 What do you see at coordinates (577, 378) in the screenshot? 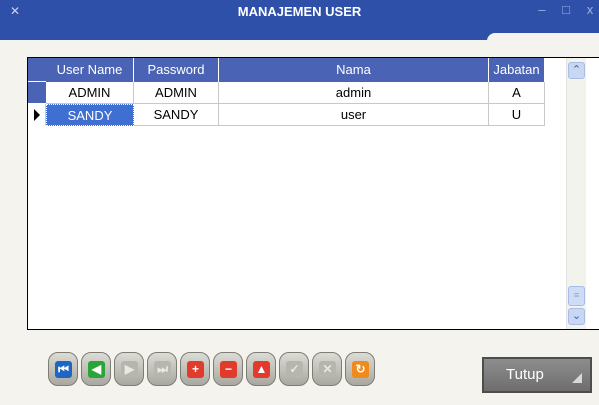
I see `grip-icon` at bounding box center [577, 378].